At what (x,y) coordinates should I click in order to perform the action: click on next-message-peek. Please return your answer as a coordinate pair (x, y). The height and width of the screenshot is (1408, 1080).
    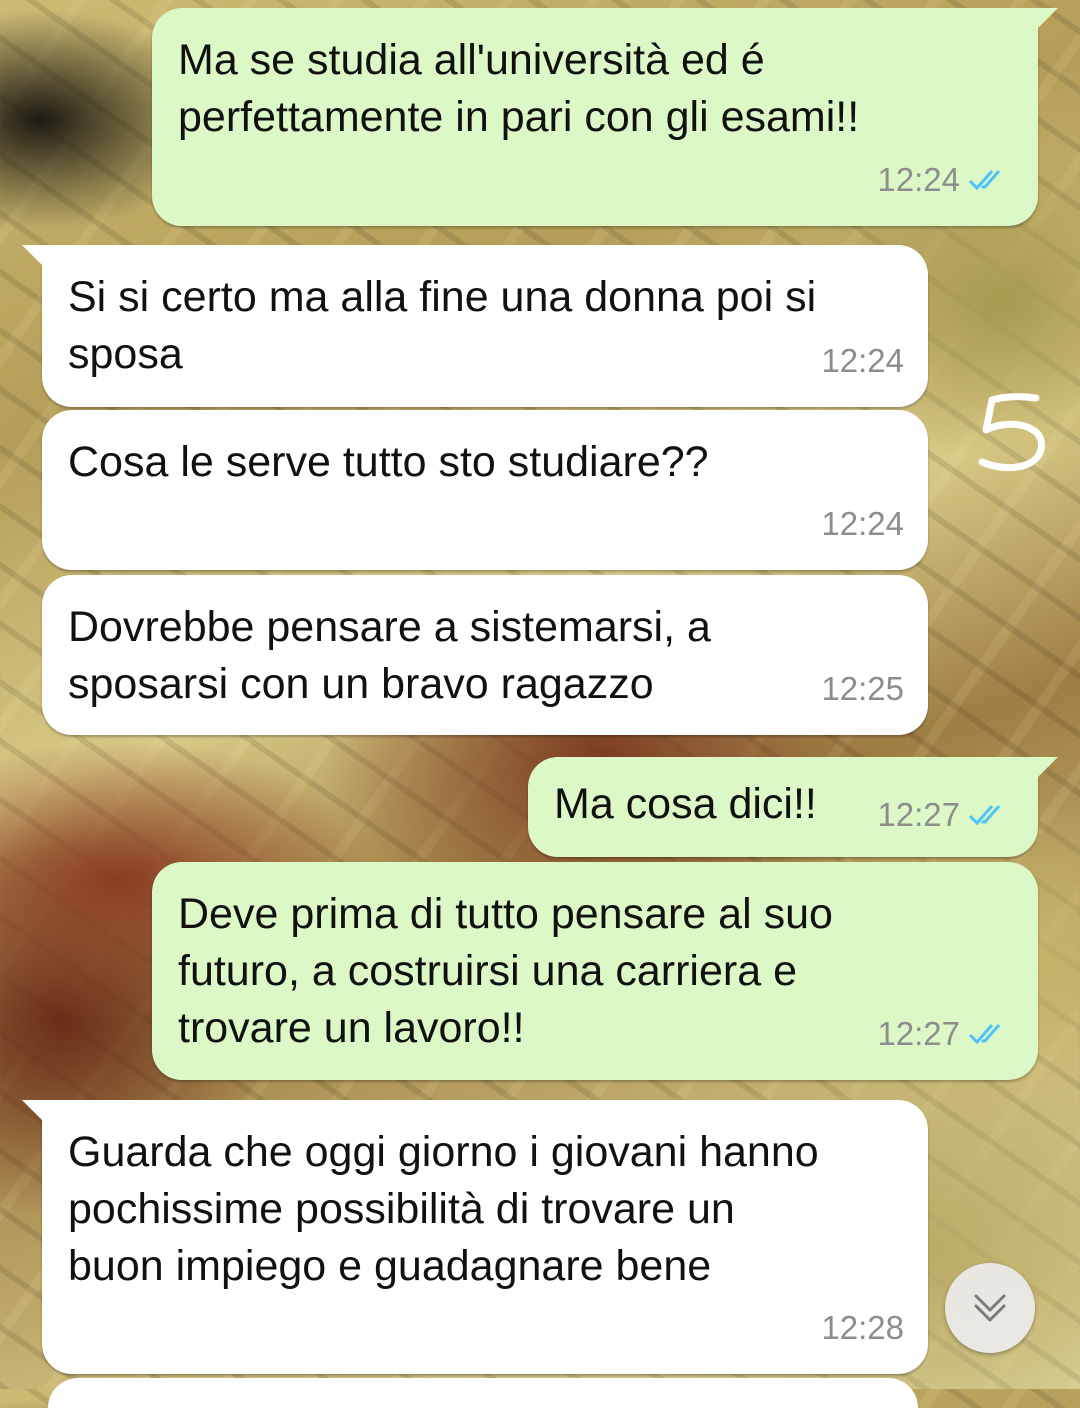
    Looking at the image, I should click on (483, 1393).